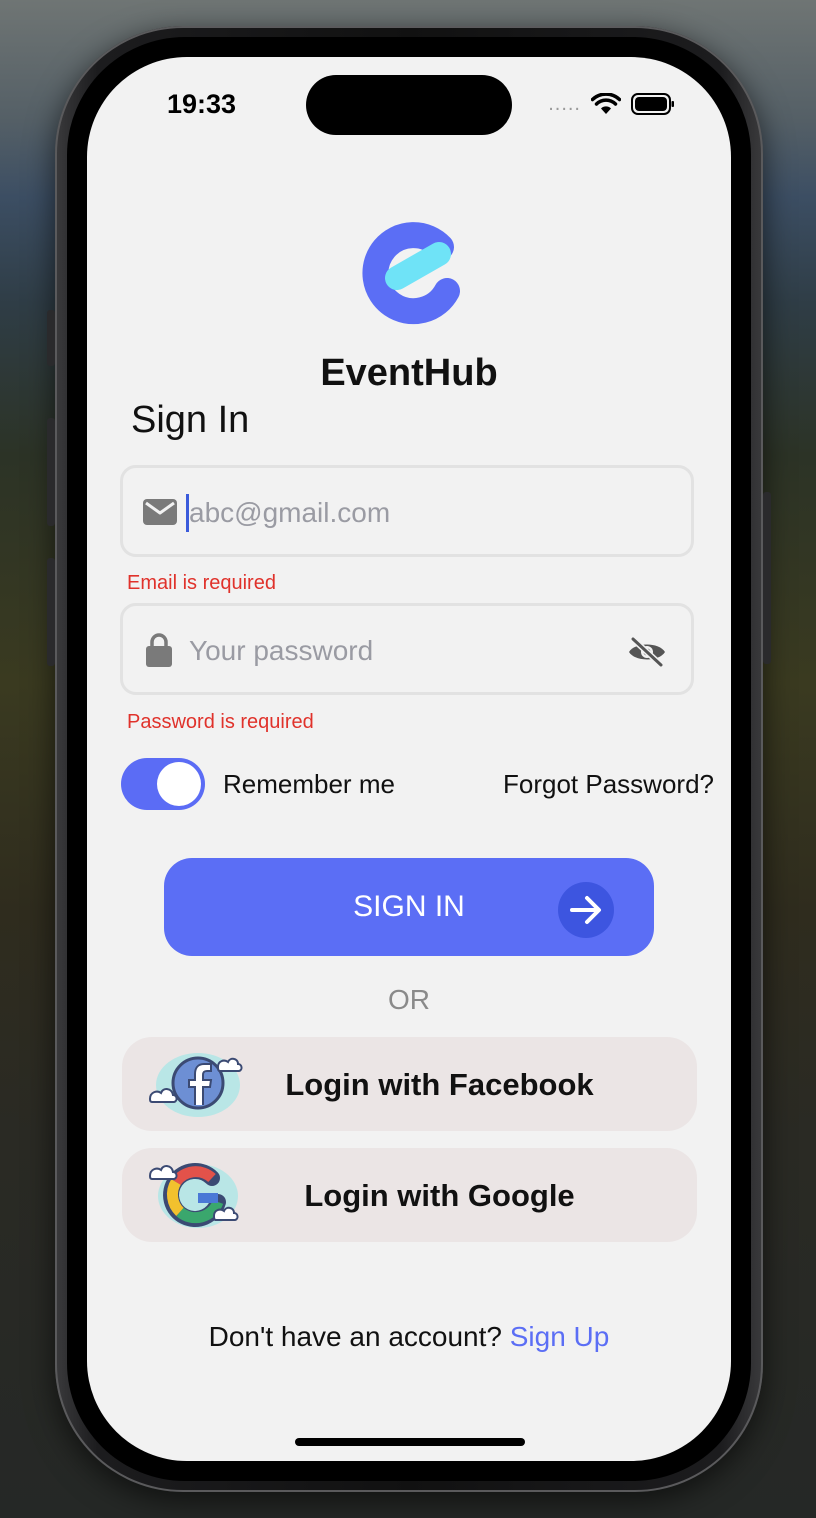 This screenshot has width=816, height=1518. Describe the element at coordinates (51, 338) in the screenshot. I see `action-button` at that location.